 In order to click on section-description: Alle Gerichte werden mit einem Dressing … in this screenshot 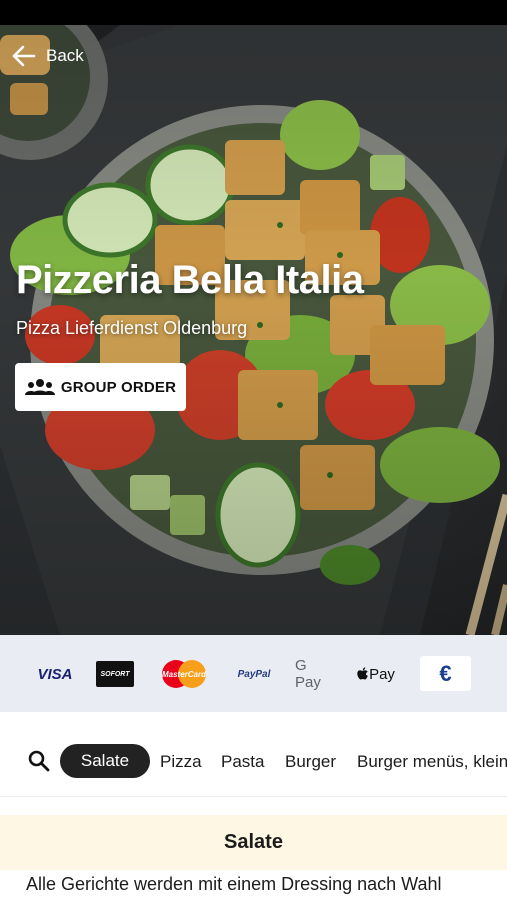, I will do `click(234, 884)`.